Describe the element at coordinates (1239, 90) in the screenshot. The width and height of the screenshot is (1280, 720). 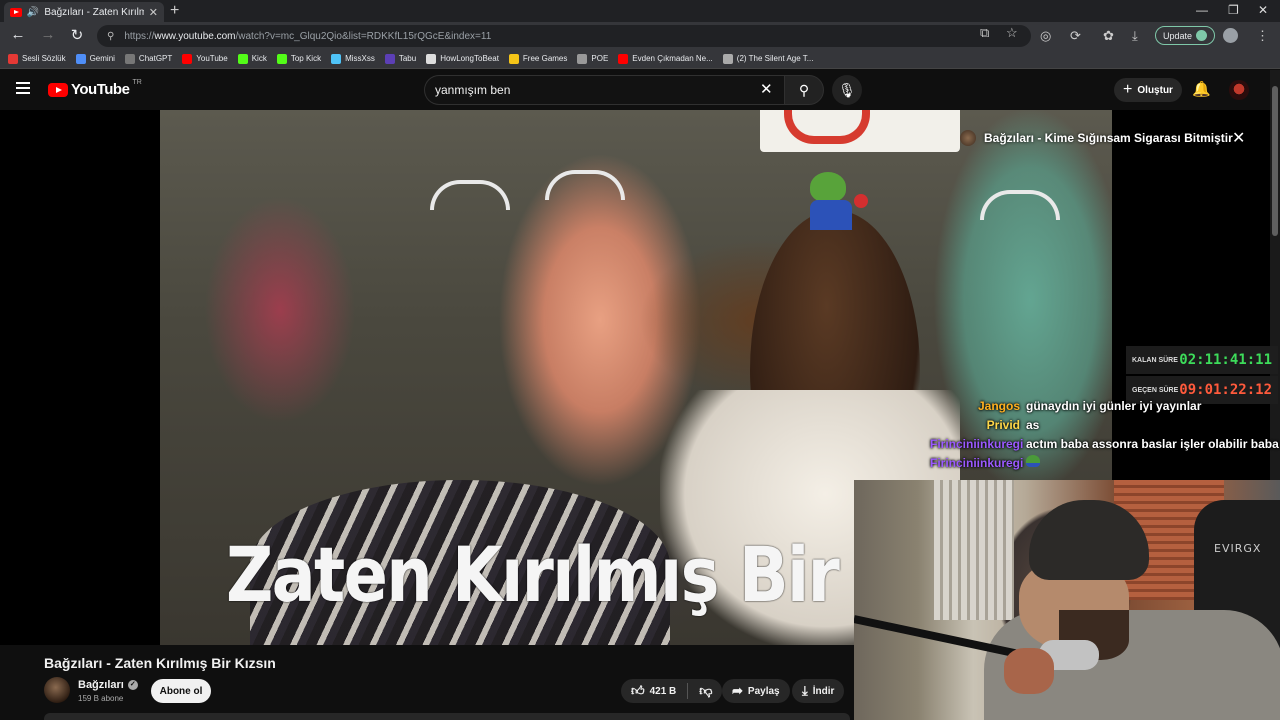
I see `account-avatar` at that location.